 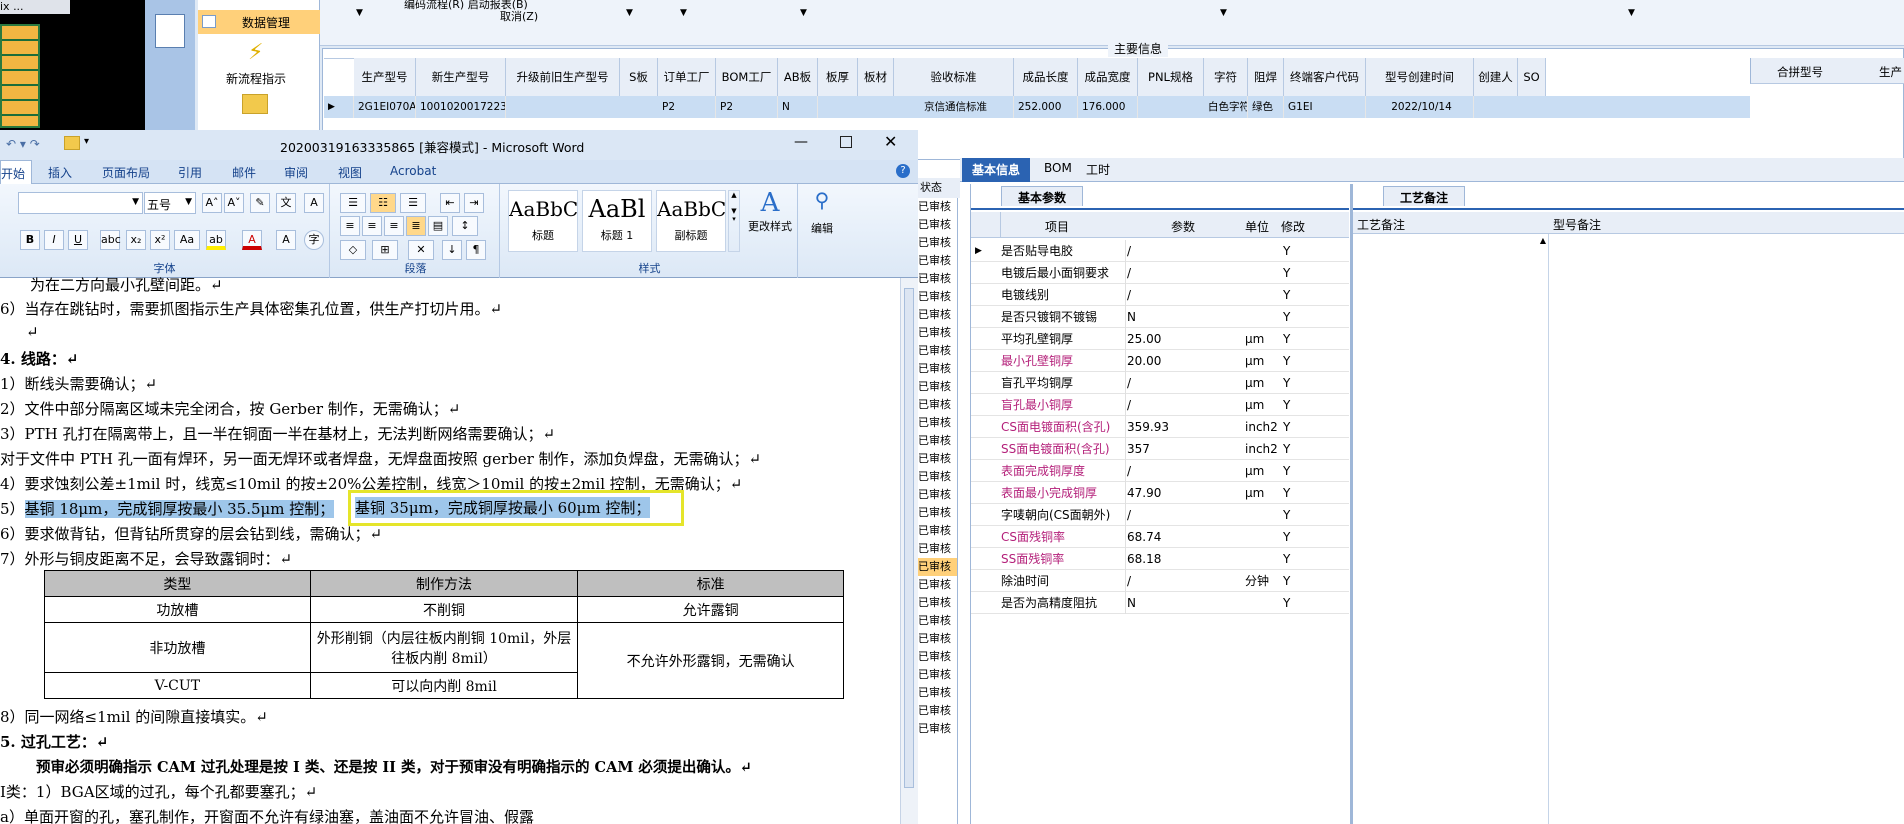 What do you see at coordinates (1186, 339) in the screenshot?
I see `param-value: 25.00` at bounding box center [1186, 339].